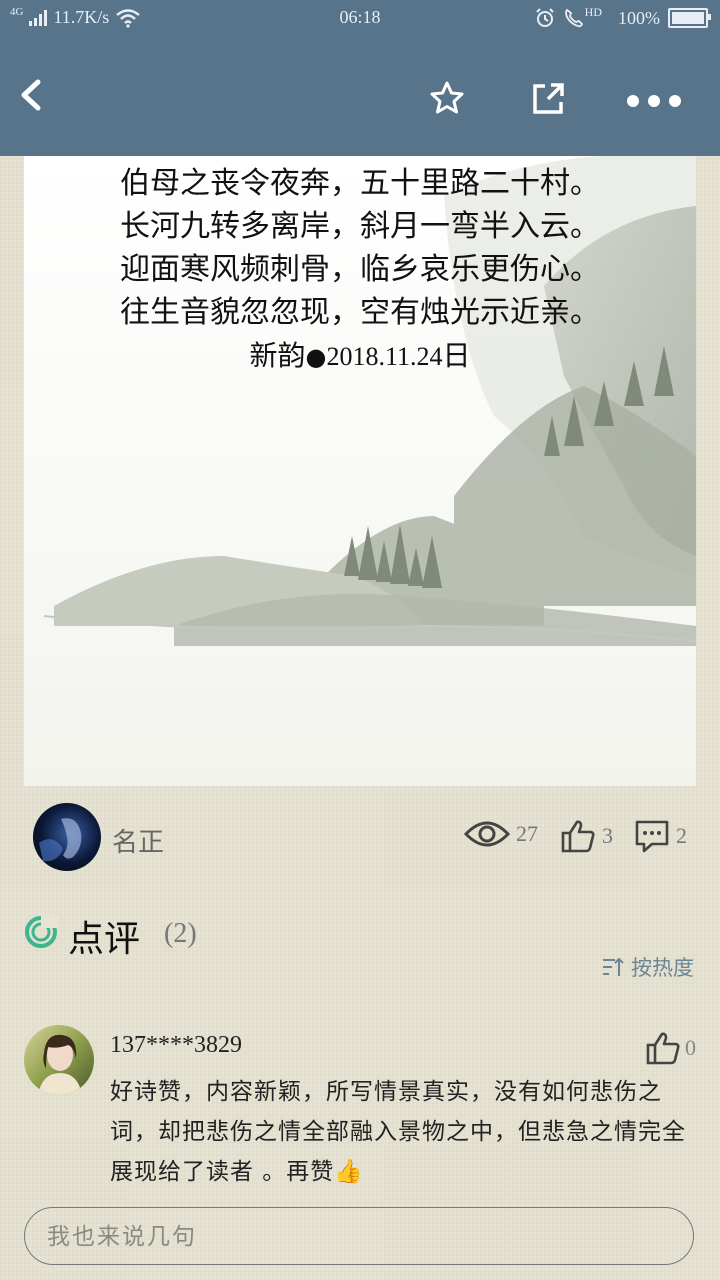  What do you see at coordinates (456, 355) in the screenshot?
I see `signature-suffix: 日` at bounding box center [456, 355].